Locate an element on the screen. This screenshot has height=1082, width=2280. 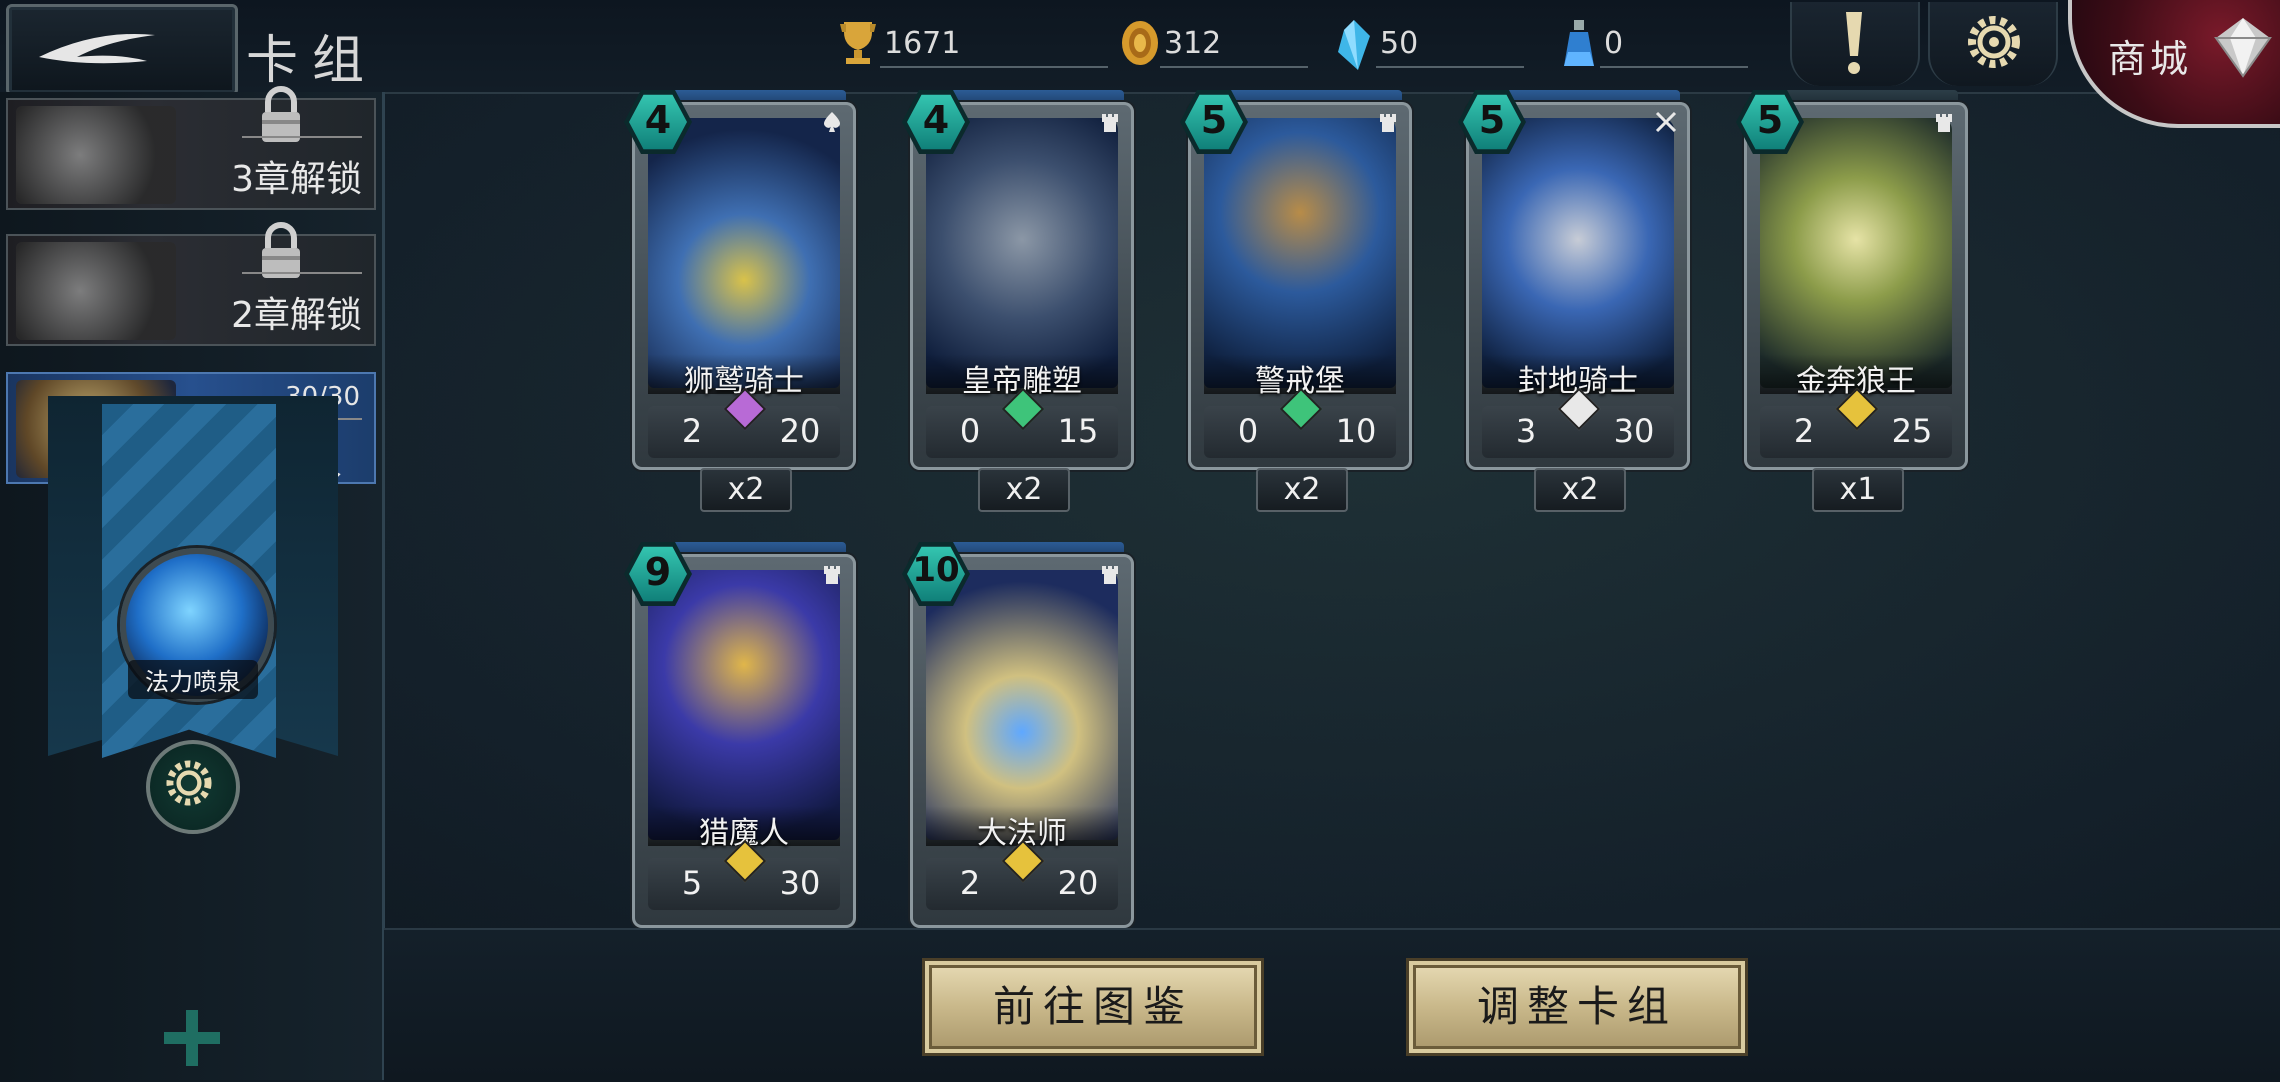
diamond-emblem-icon is located at coordinates (2243, 48).